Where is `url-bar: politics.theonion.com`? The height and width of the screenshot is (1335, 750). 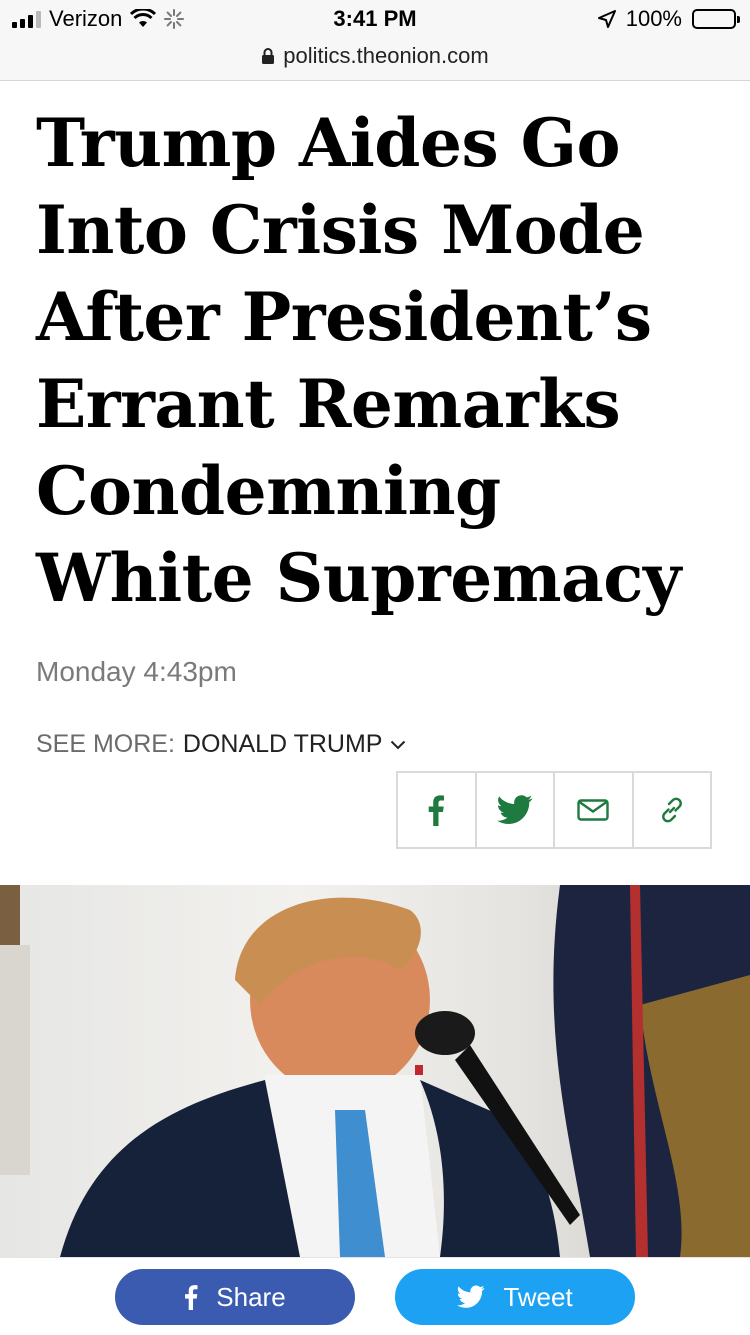
url-bar: politics.theonion.com is located at coordinates (375, 56).